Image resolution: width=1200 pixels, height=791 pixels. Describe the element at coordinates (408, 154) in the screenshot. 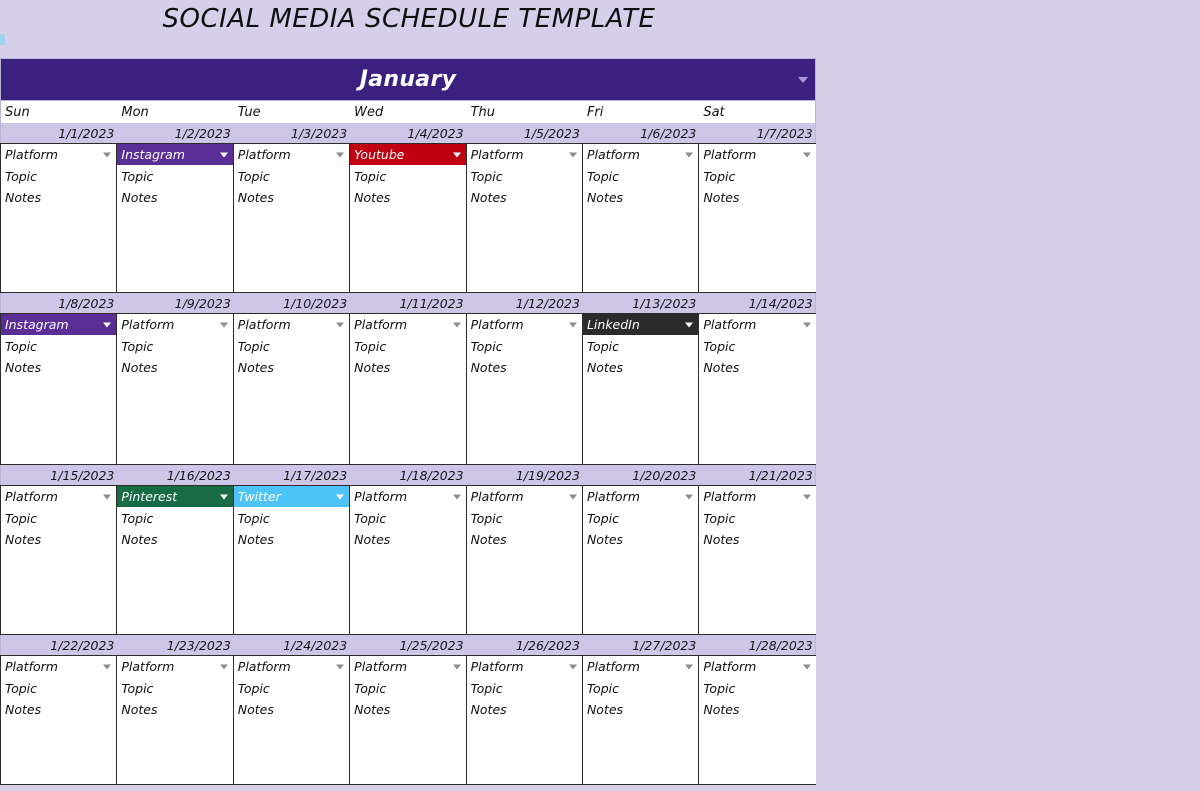

I see `platform-dropdown: Youtube` at that location.